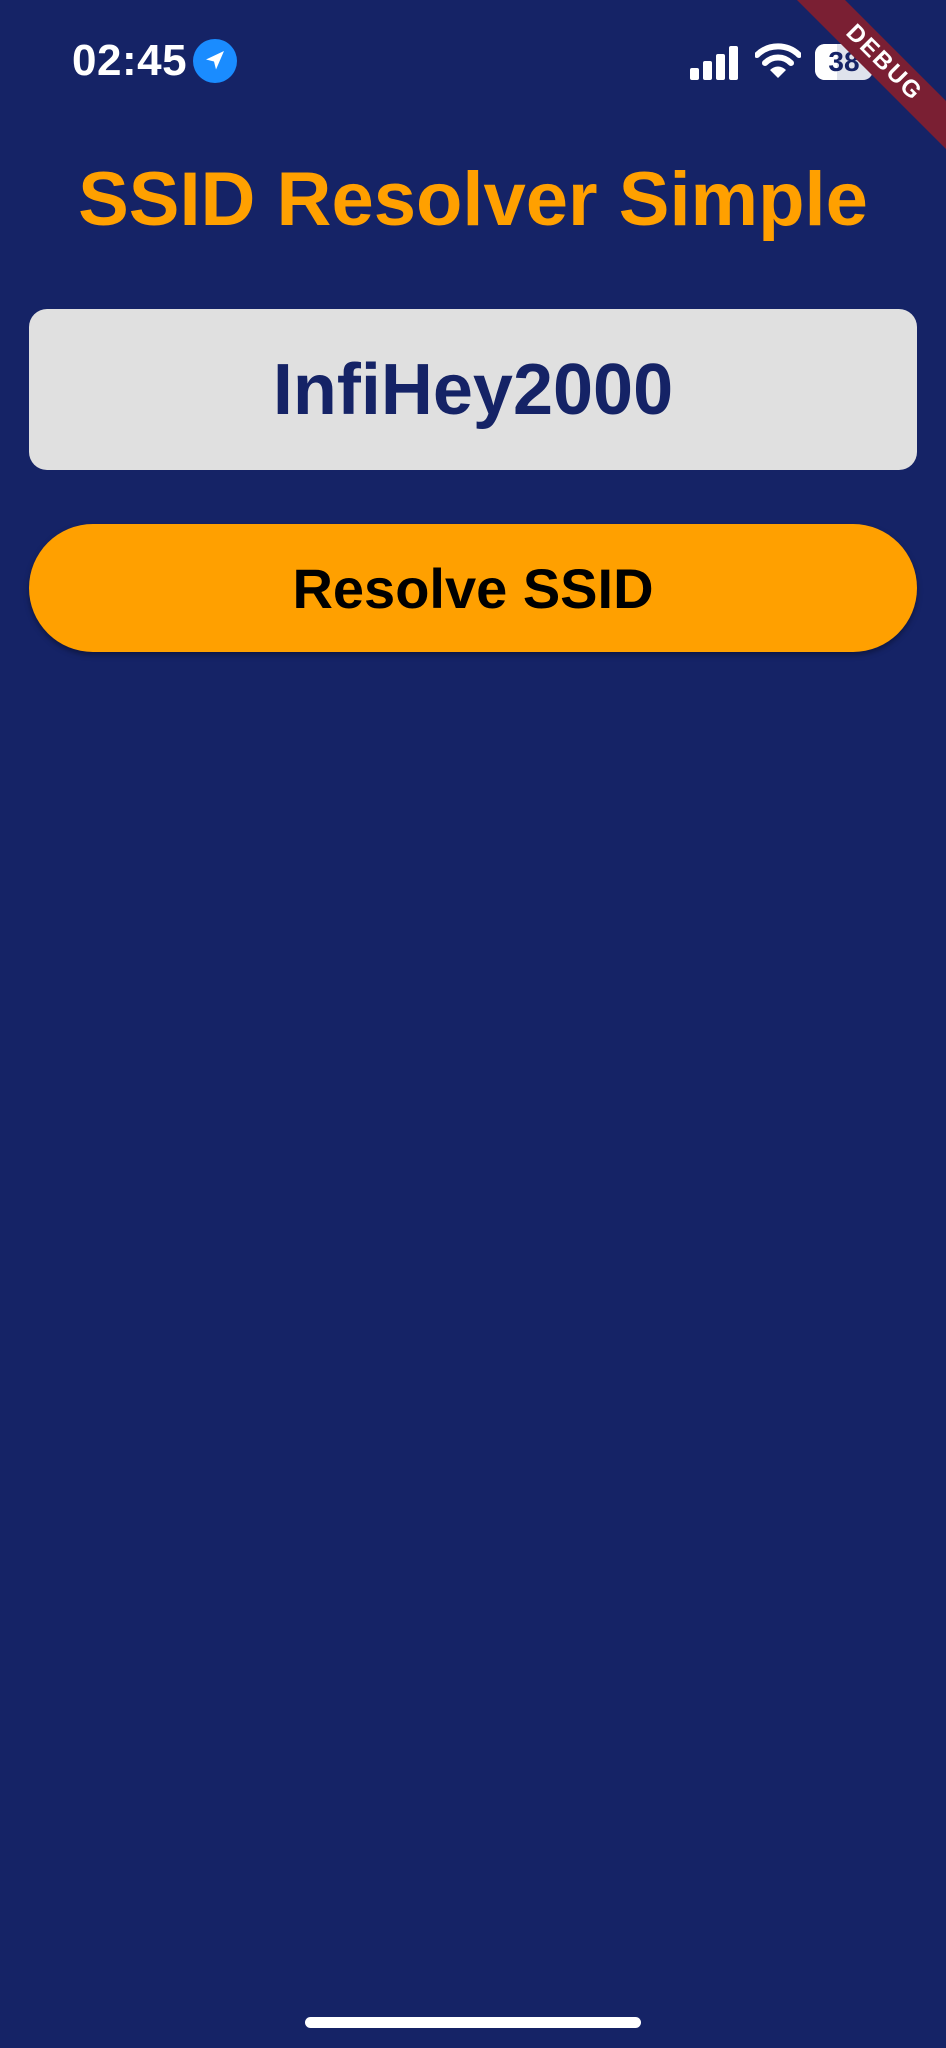  What do you see at coordinates (130, 60) in the screenshot?
I see `status-time: 02:45` at bounding box center [130, 60].